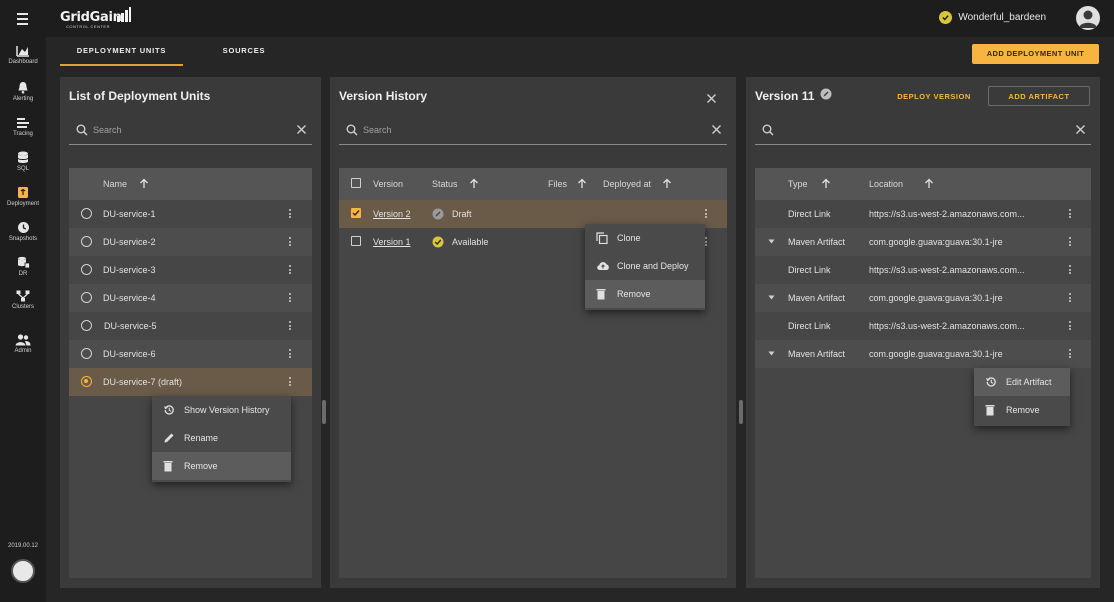 Image resolution: width=1114 pixels, height=602 pixels. What do you see at coordinates (23, 127) in the screenshot?
I see `sidebar-item-tracing: Tracing` at bounding box center [23, 127].